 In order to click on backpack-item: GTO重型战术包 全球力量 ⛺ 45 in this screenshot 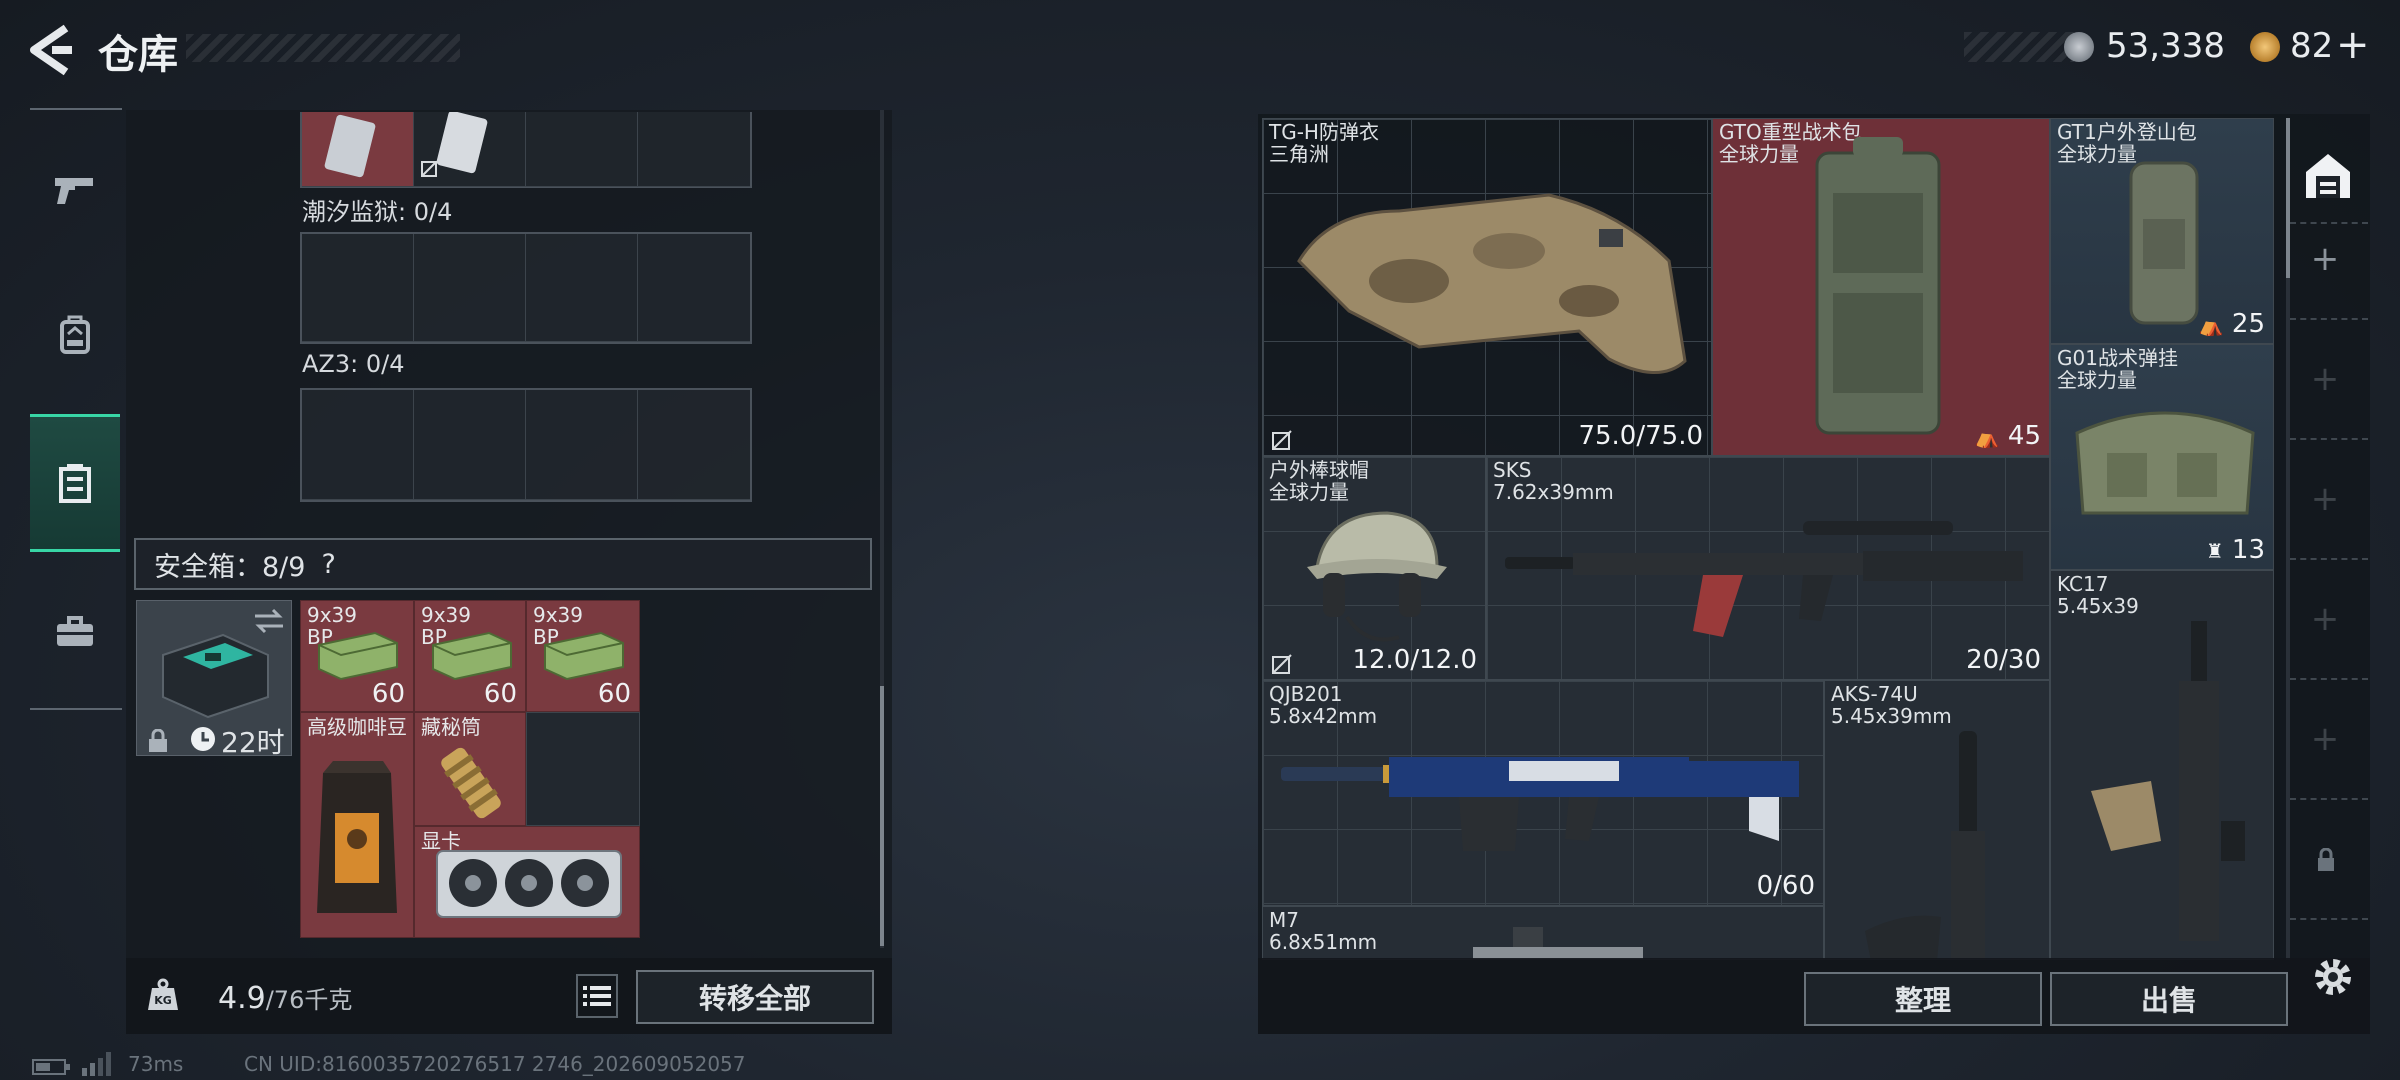, I will do `click(1881, 287)`.